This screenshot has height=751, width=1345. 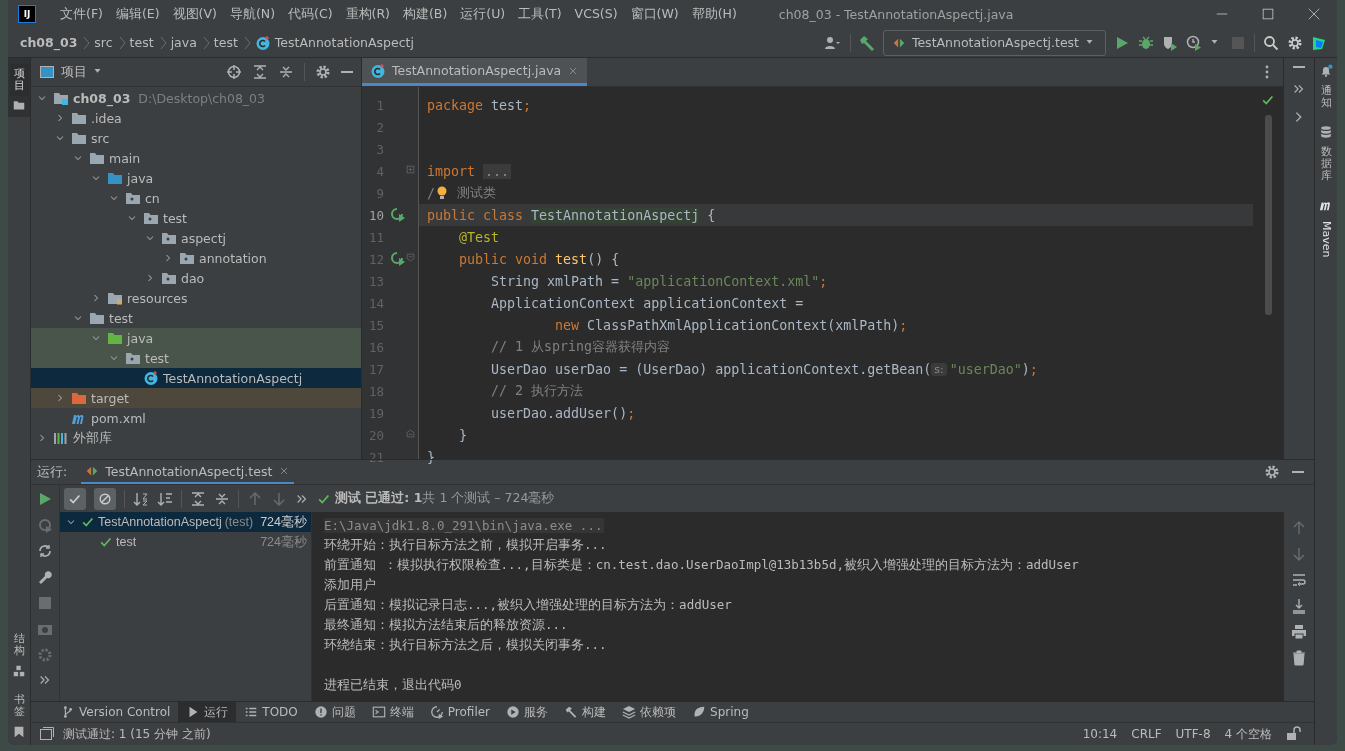 What do you see at coordinates (649, 712) in the screenshot?
I see `tool-tab: 依赖项` at bounding box center [649, 712].